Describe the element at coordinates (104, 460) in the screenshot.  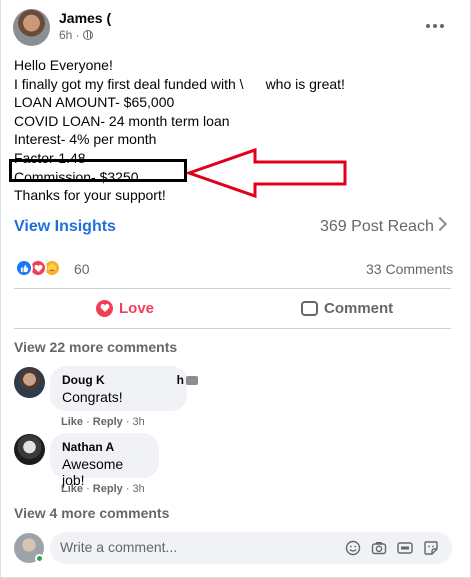
I see `comment-bubble: Nathan A Awesome job!` at that location.